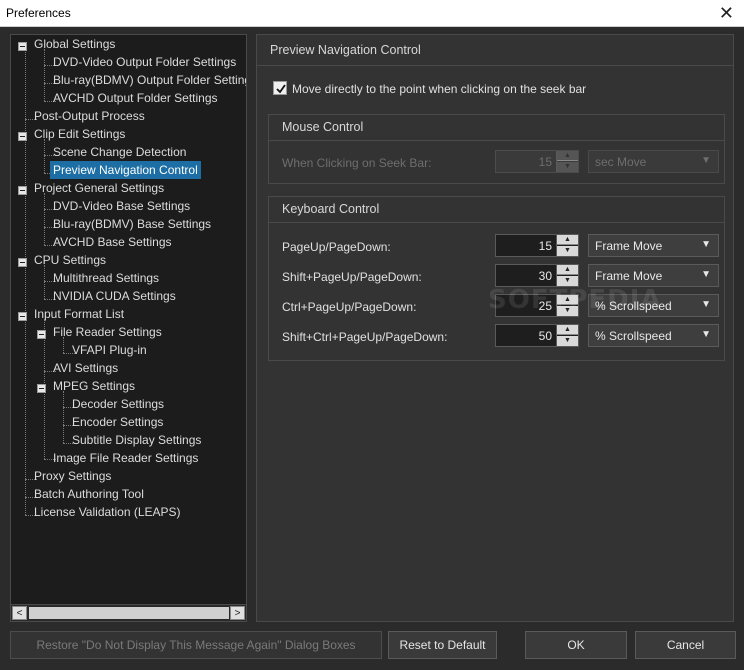 Image resolution: width=744 pixels, height=670 pixels. I want to click on pageup-pagedown-unit-select: Frame Move ▼, so click(653, 245).